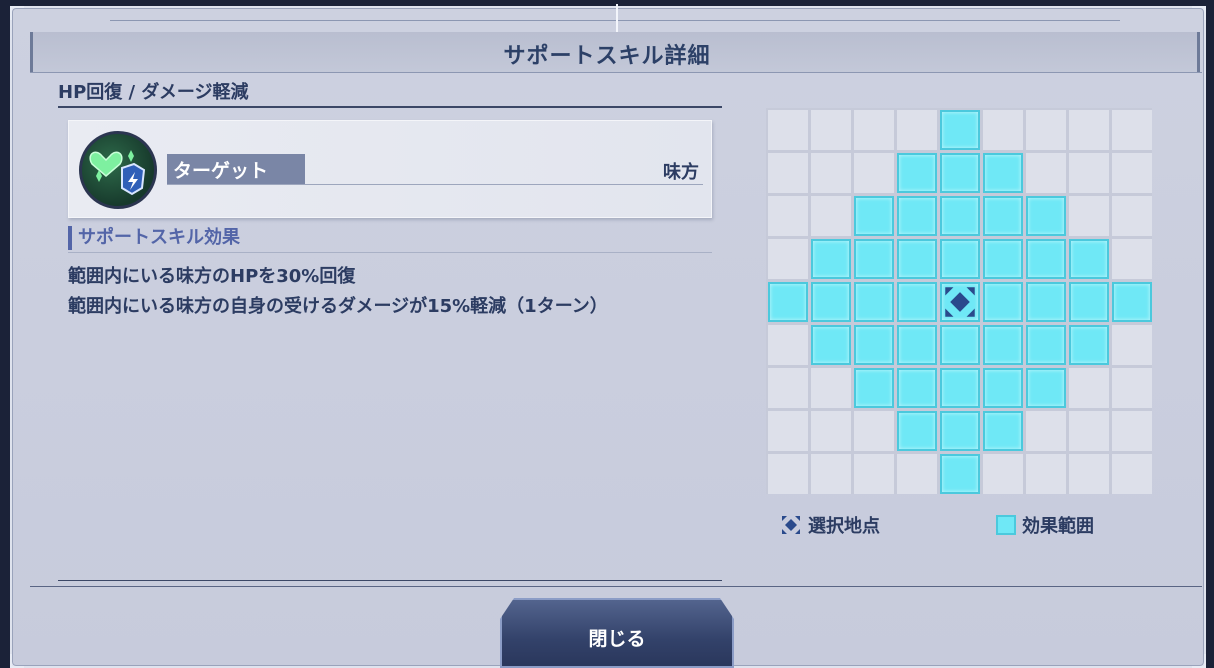 Image resolution: width=1214 pixels, height=668 pixels. I want to click on target-label: ターゲット, so click(221, 171).